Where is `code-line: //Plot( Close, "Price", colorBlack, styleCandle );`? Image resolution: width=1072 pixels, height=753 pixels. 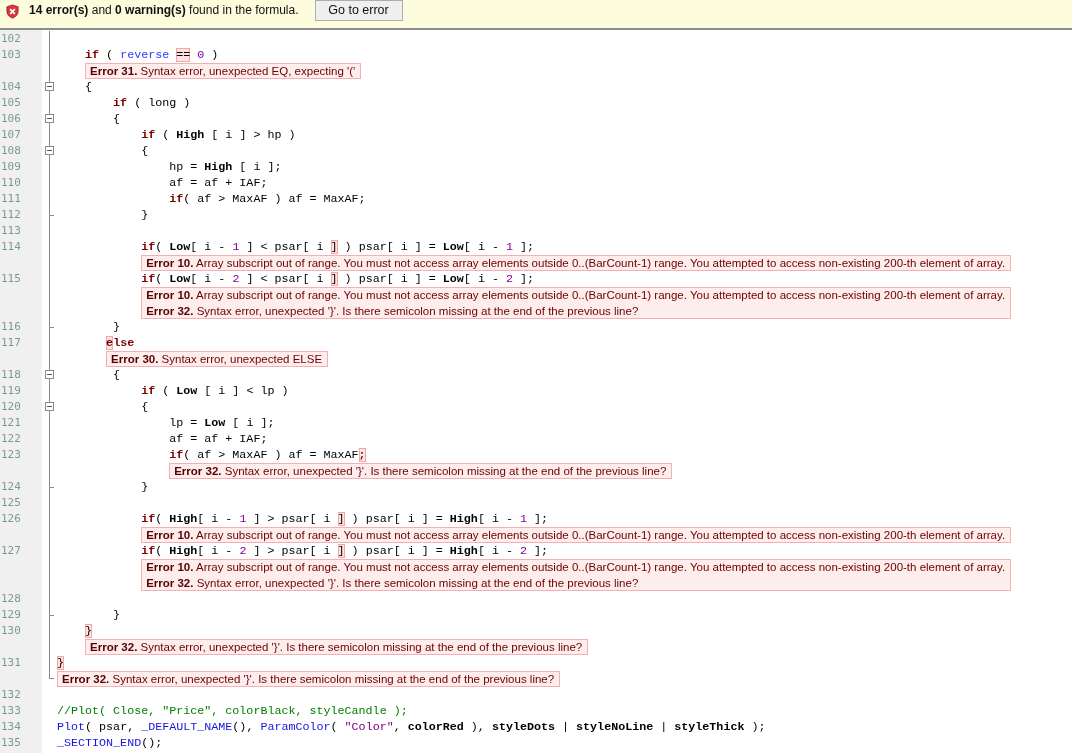
code-line: //Plot( Close, "Price", colorBlack, styleCandle ); is located at coordinates (233, 711).